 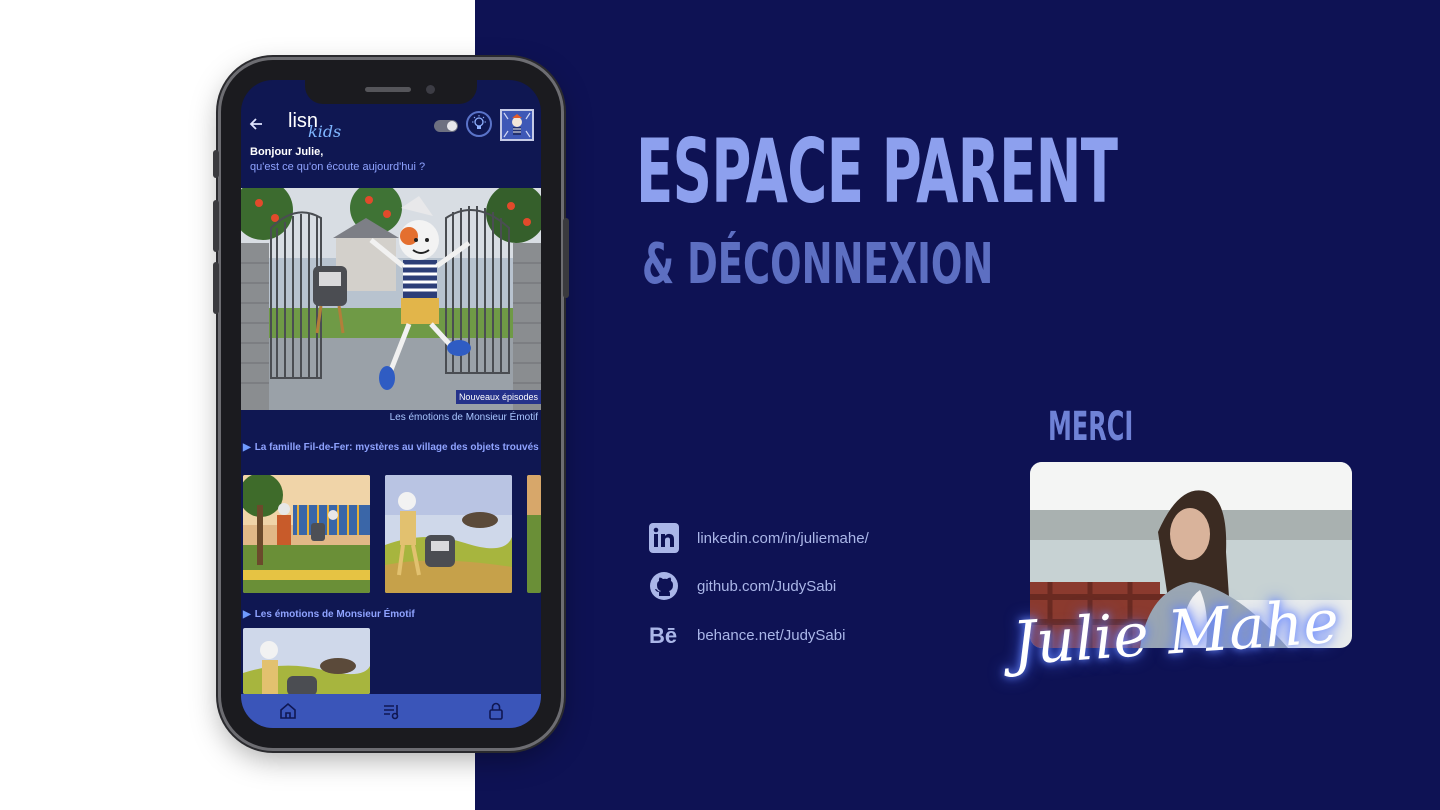 What do you see at coordinates (325, 131) in the screenshot?
I see `logo-sub: kids` at bounding box center [325, 131].